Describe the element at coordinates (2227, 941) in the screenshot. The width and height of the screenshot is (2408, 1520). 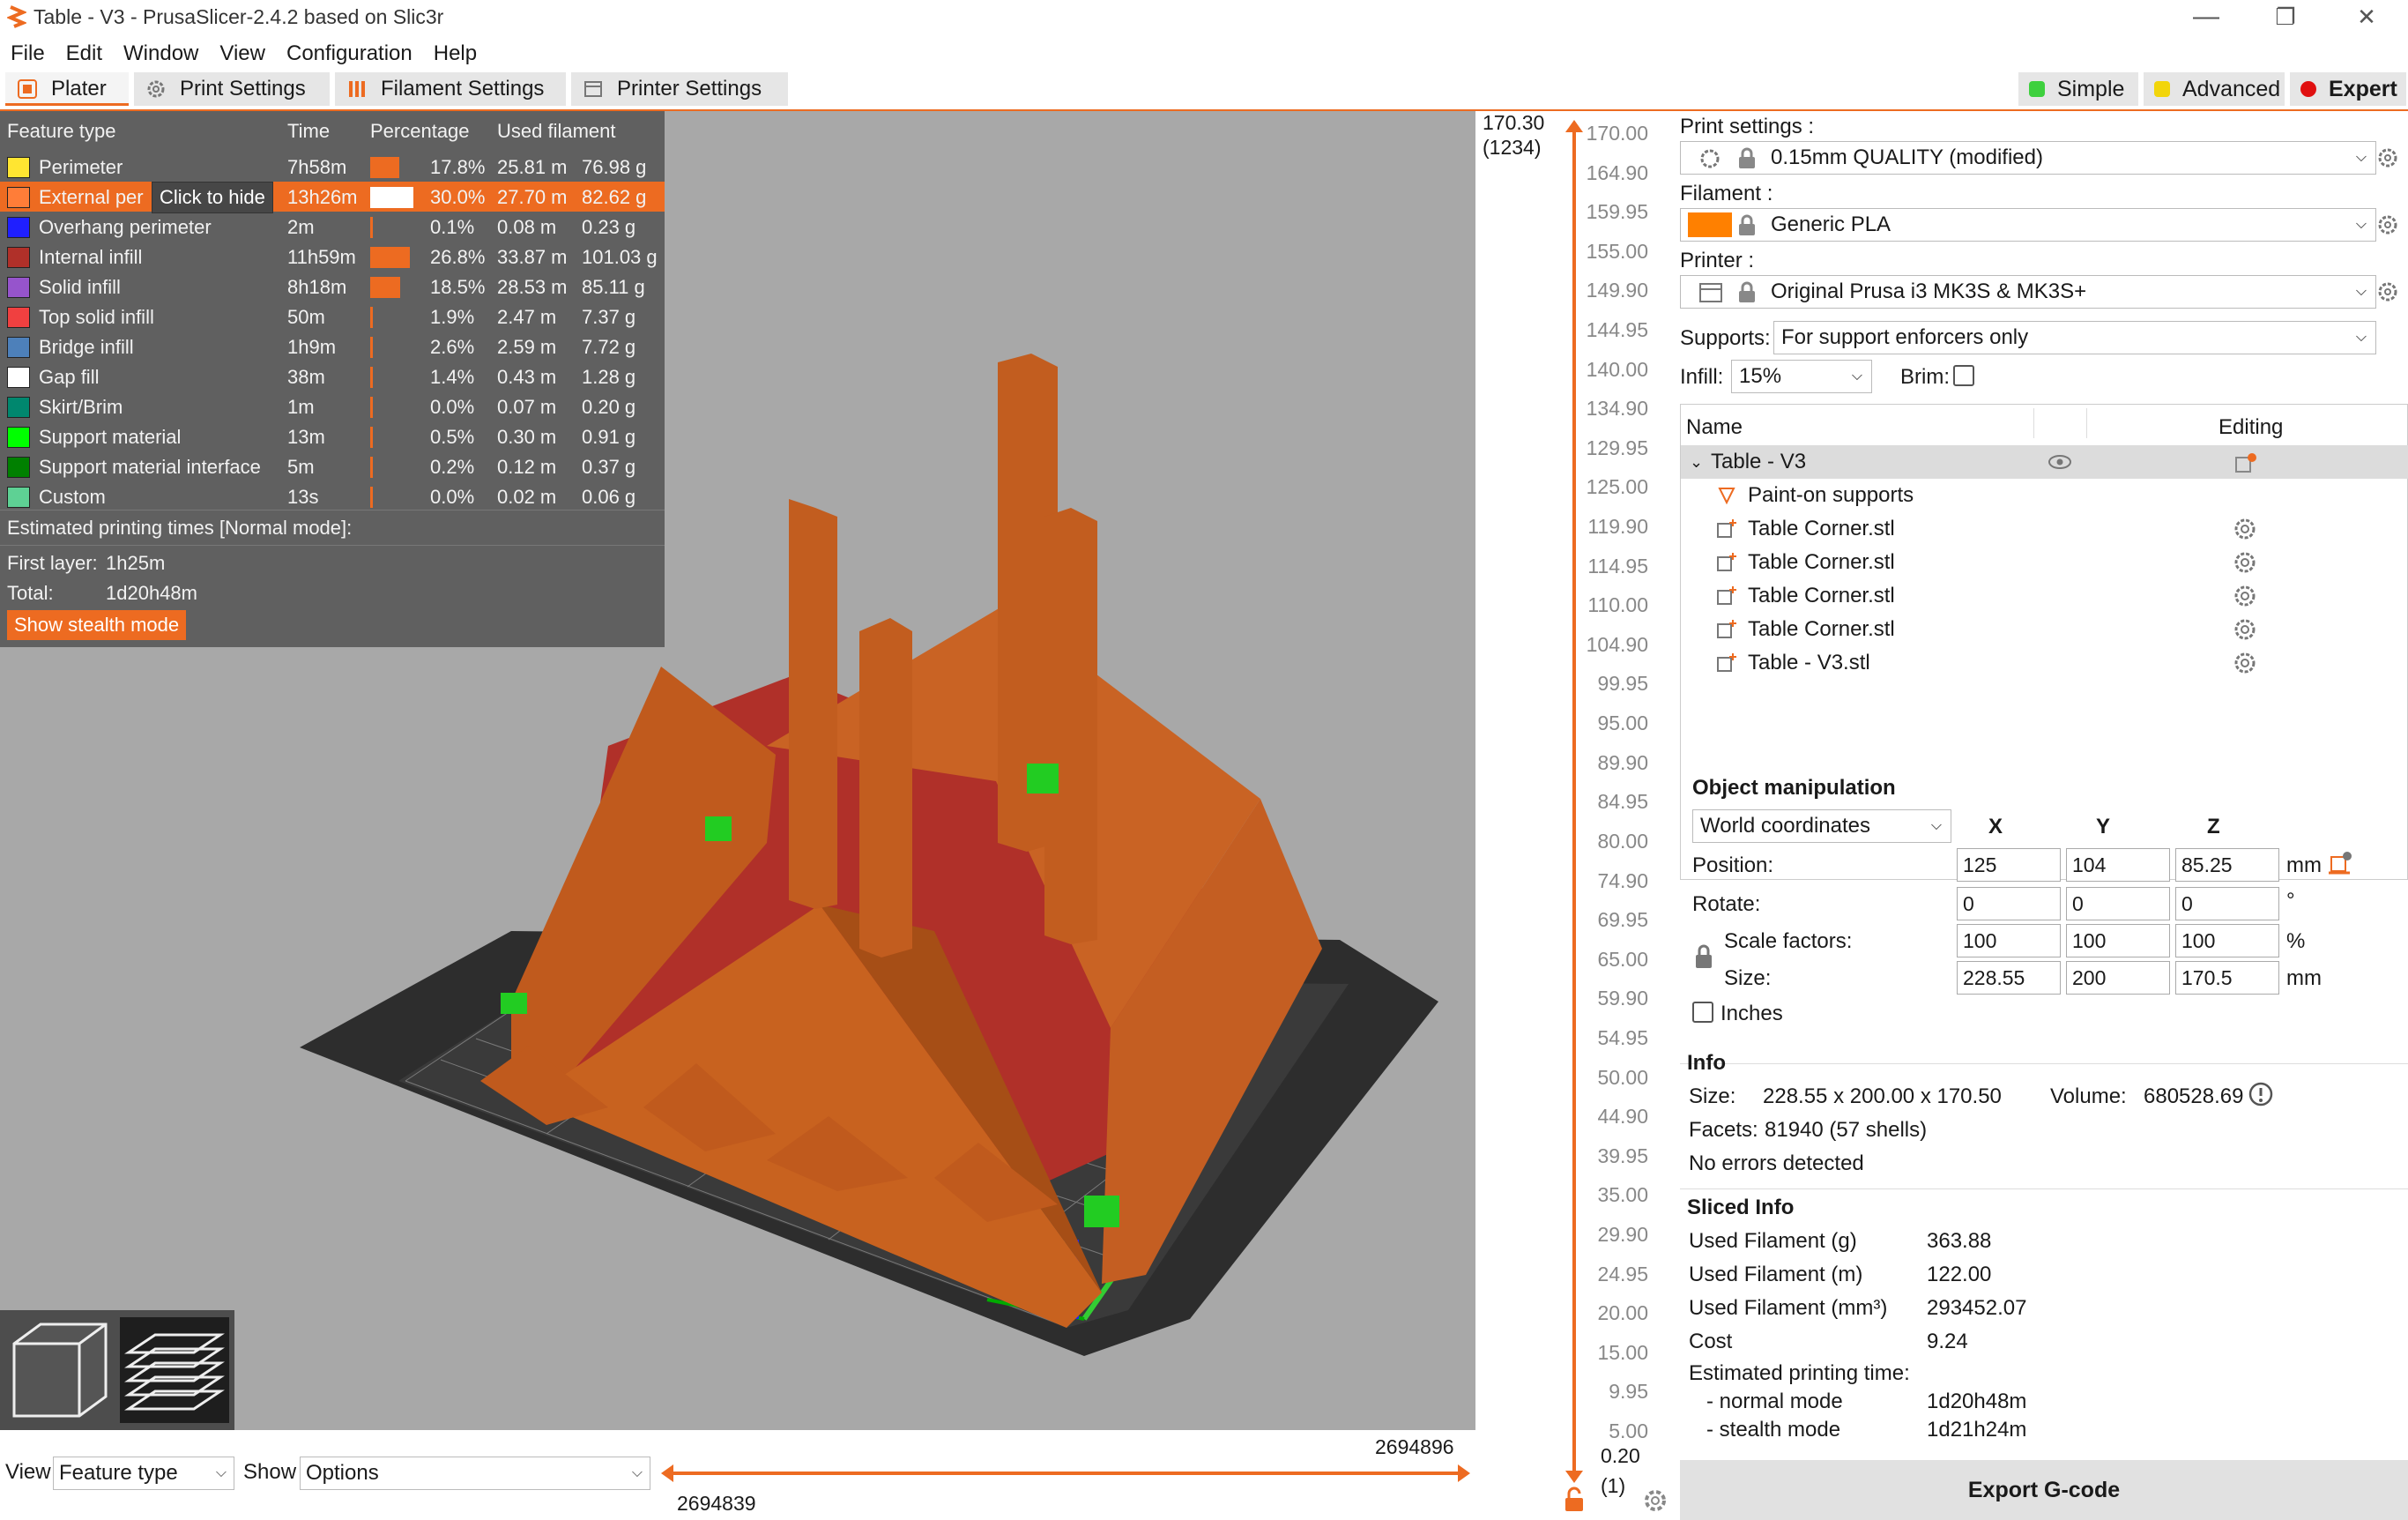
I see `scale-z-input: 100` at that location.